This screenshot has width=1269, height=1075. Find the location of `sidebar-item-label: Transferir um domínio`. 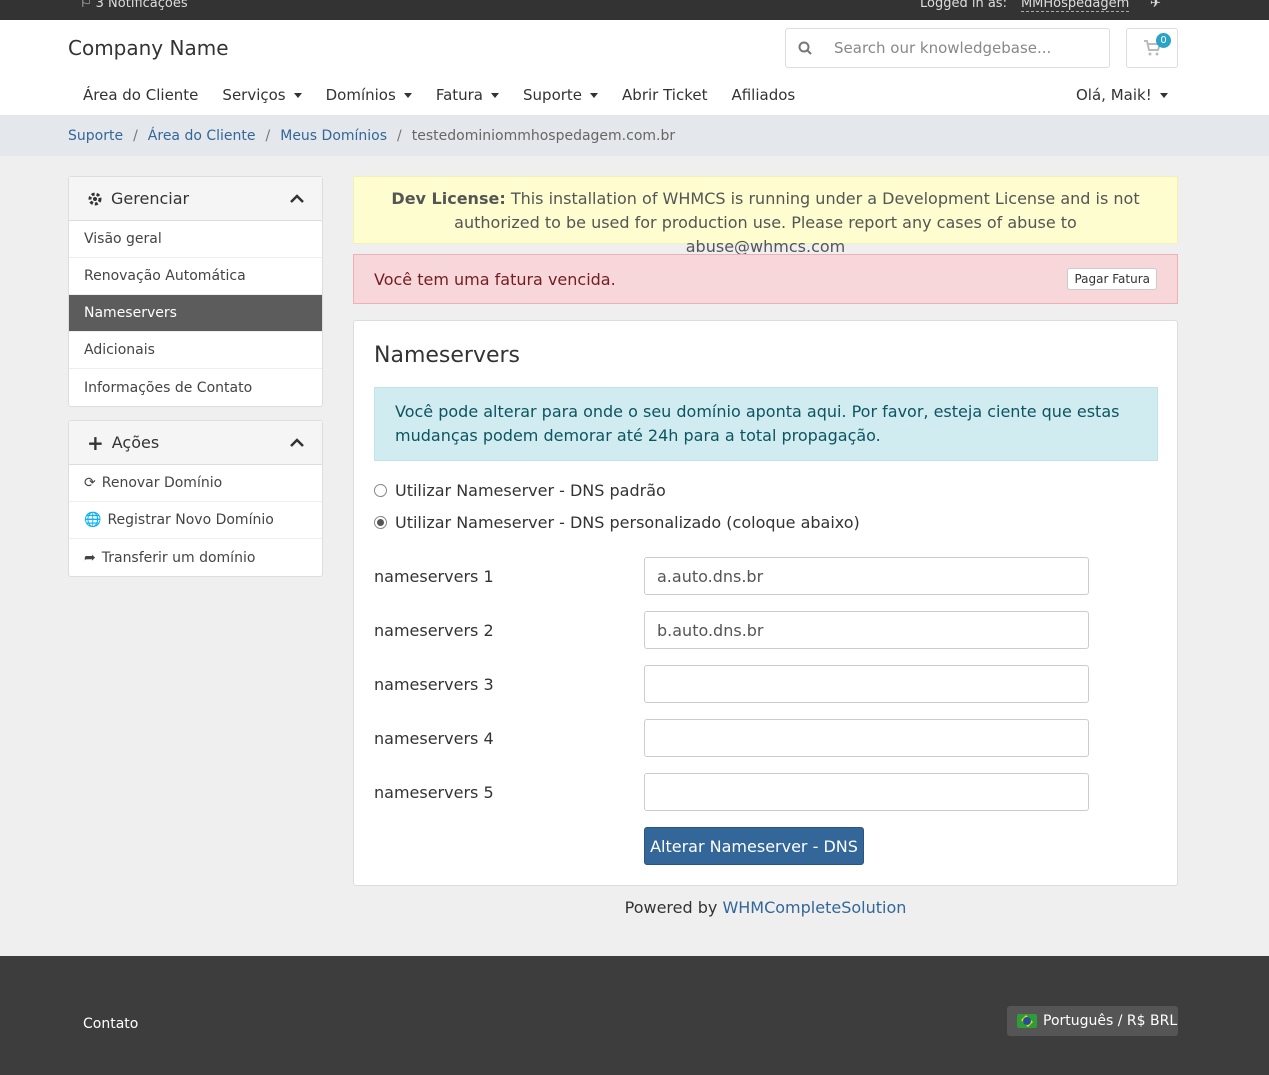

sidebar-item-label: Transferir um domínio is located at coordinates (178, 557).